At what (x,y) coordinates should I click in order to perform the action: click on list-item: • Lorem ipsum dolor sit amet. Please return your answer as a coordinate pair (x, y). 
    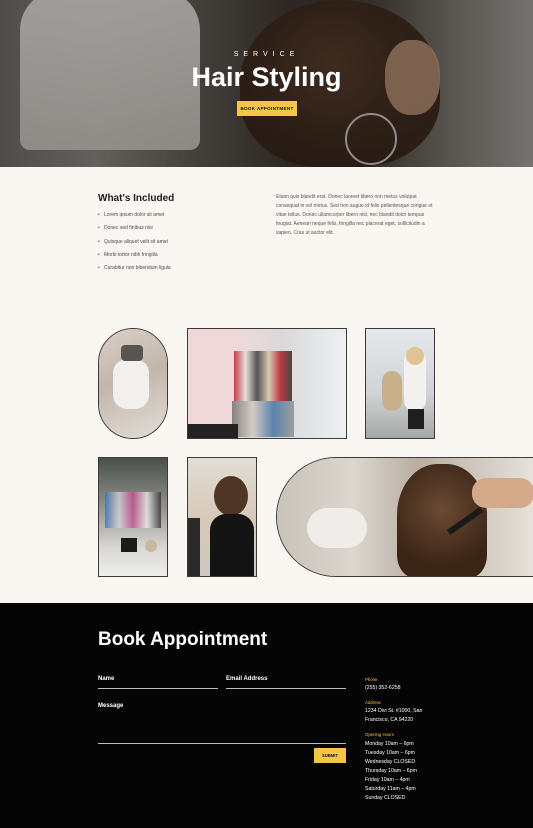
    Looking at the image, I should click on (134, 217).